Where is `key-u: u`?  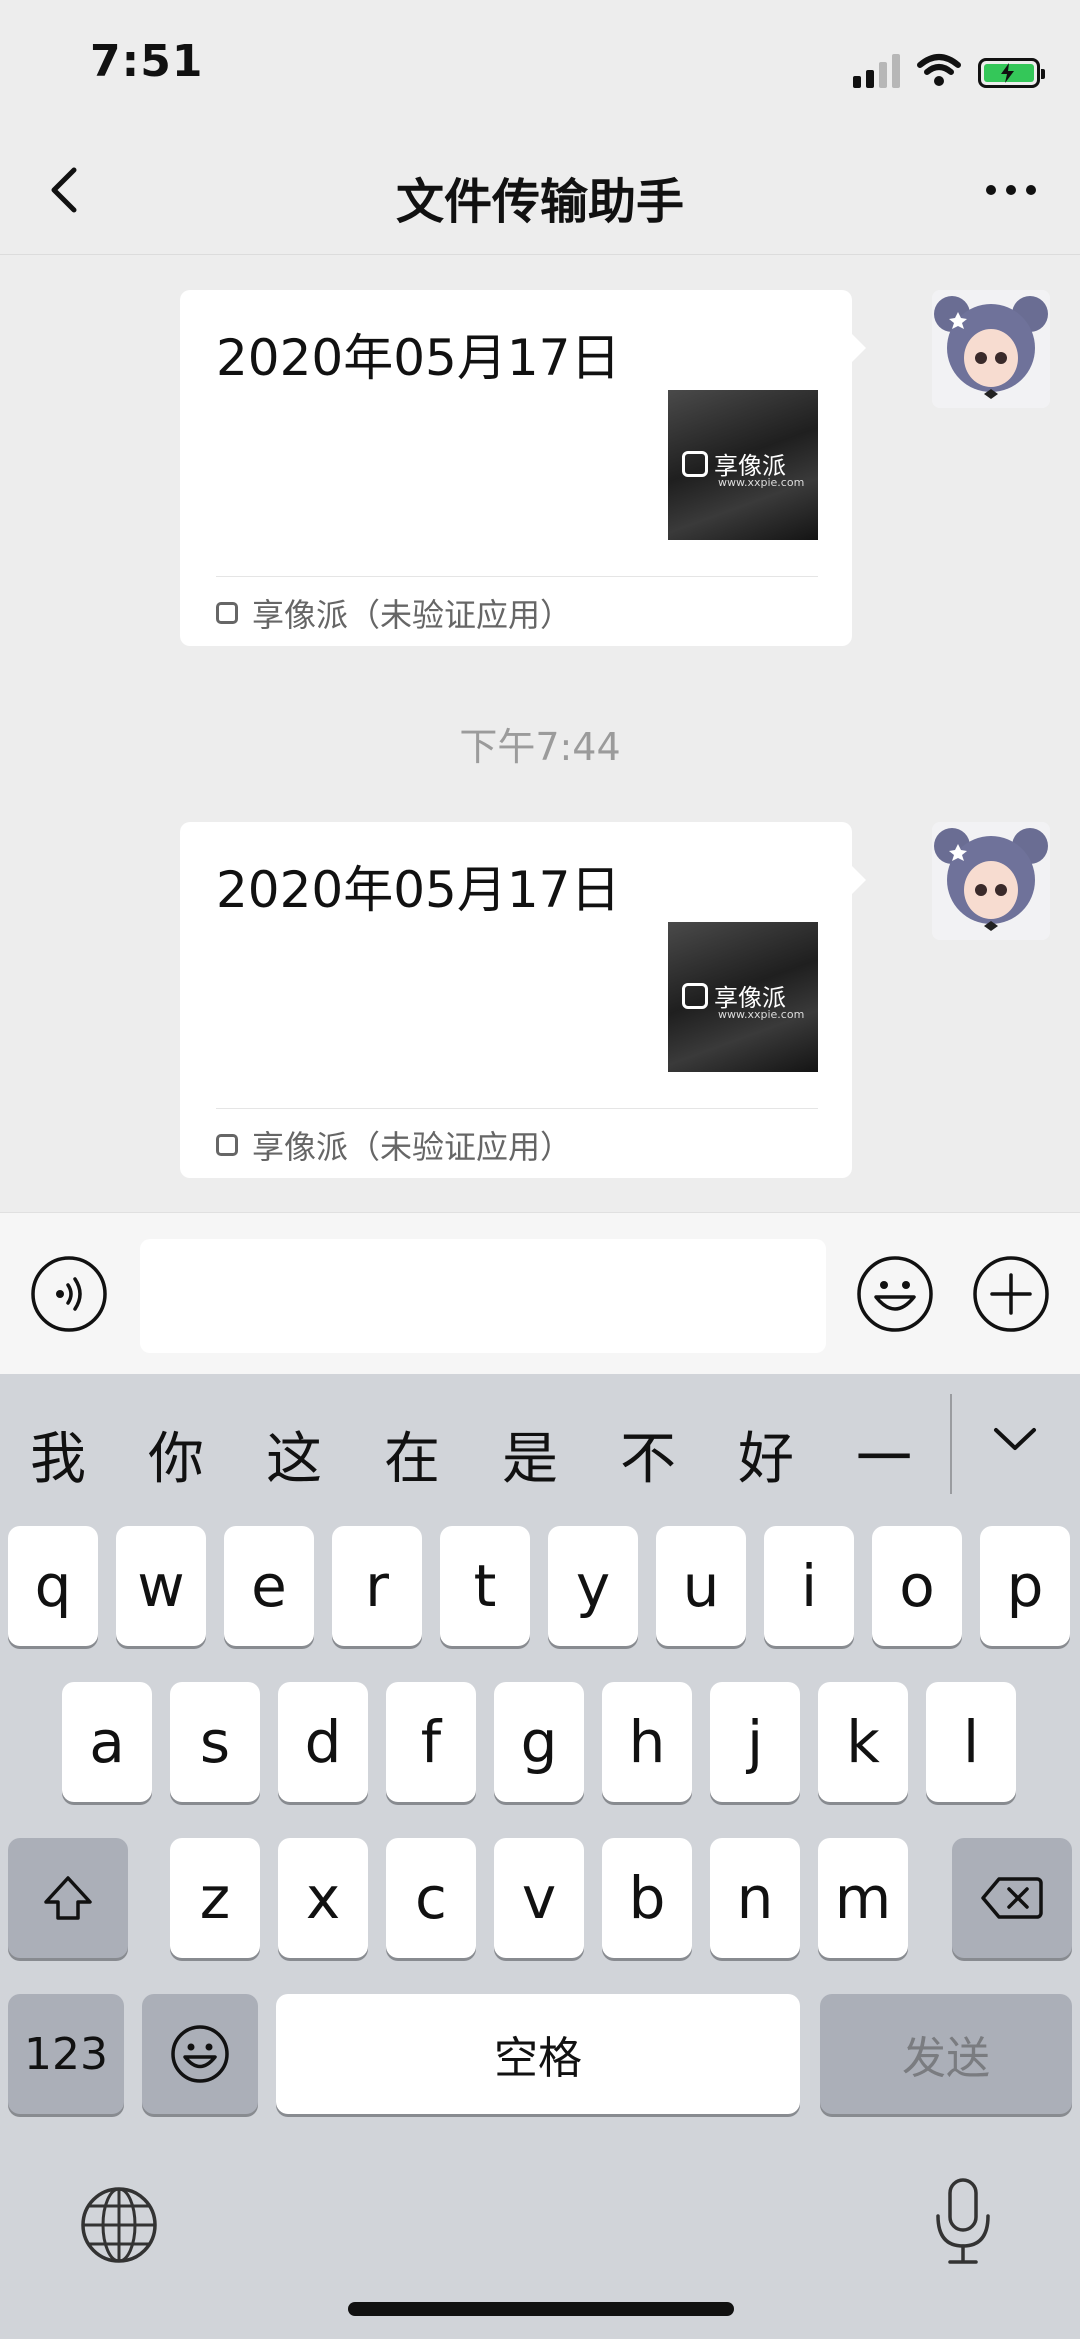 key-u: u is located at coordinates (701, 1586).